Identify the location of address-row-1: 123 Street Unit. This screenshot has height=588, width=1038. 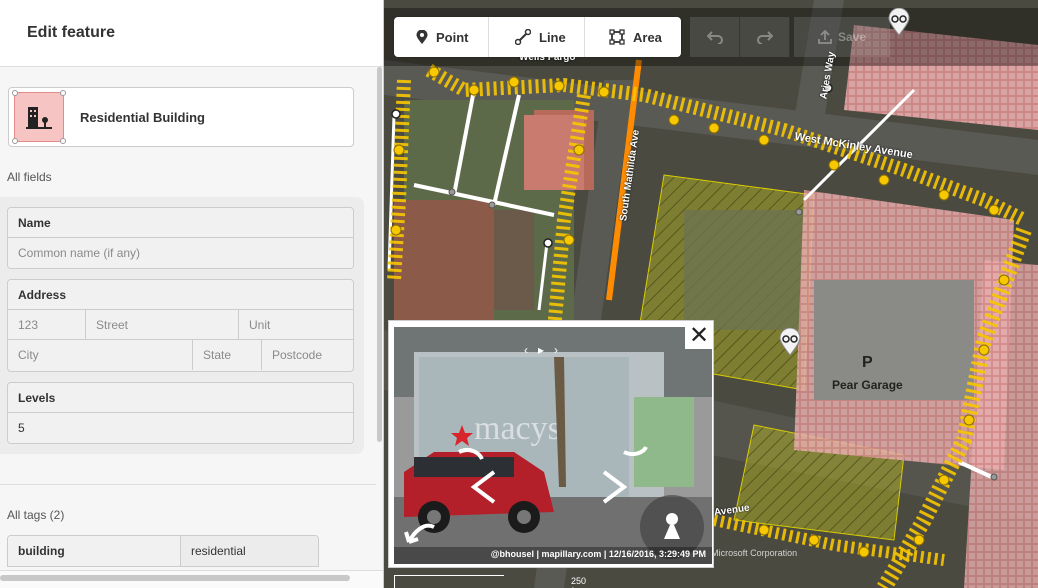
(180, 325).